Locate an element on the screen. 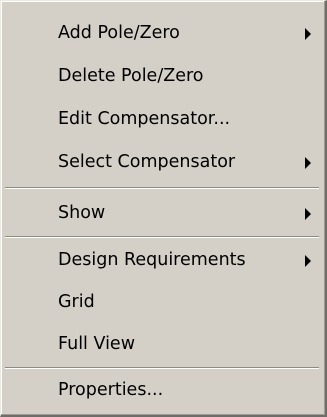  menu-item-label: Add Pole/Zero is located at coordinates (119, 33).